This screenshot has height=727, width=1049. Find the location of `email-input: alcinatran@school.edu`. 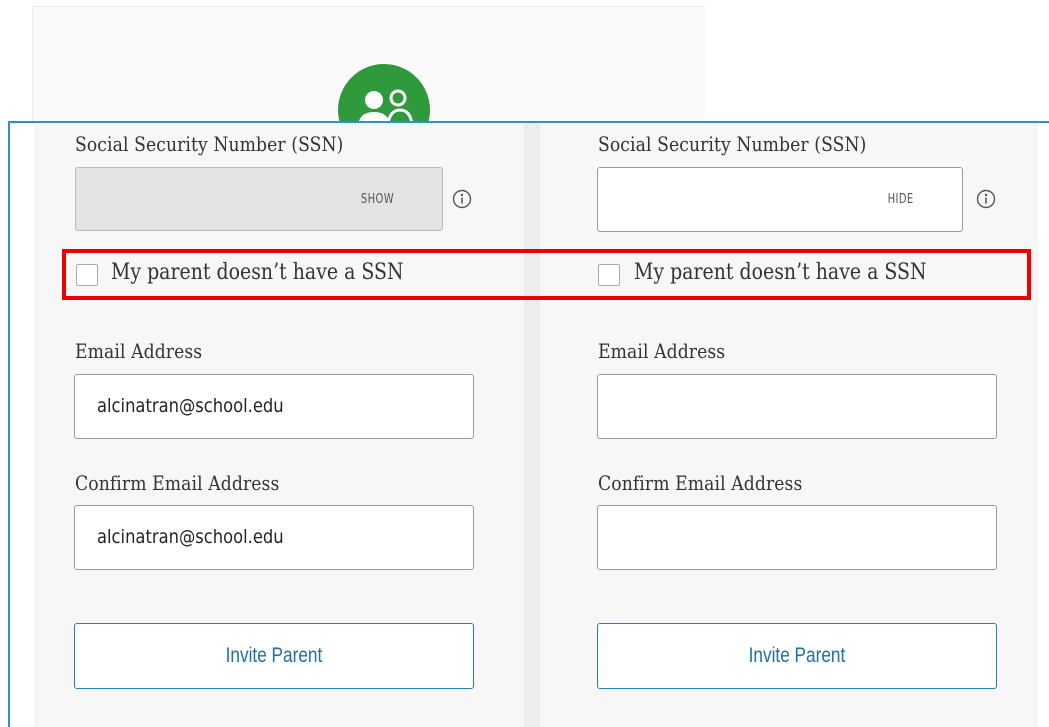

email-input: alcinatran@school.edu is located at coordinates (274, 406).